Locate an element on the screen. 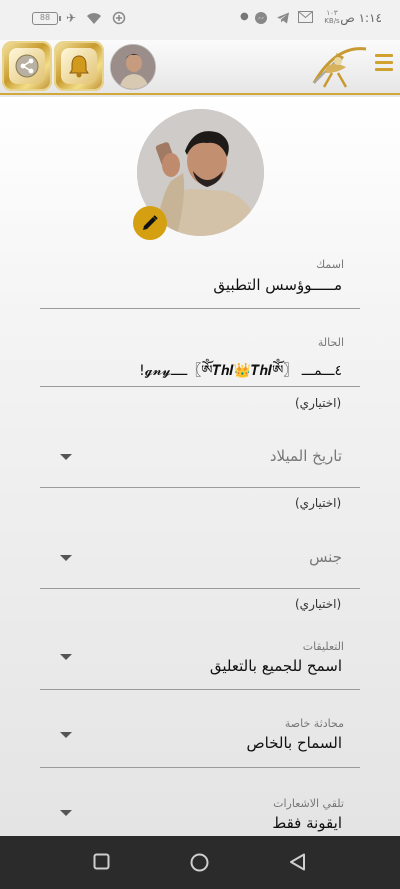 The width and height of the screenshot is (400, 889). name-label: اسمك is located at coordinates (330, 264).